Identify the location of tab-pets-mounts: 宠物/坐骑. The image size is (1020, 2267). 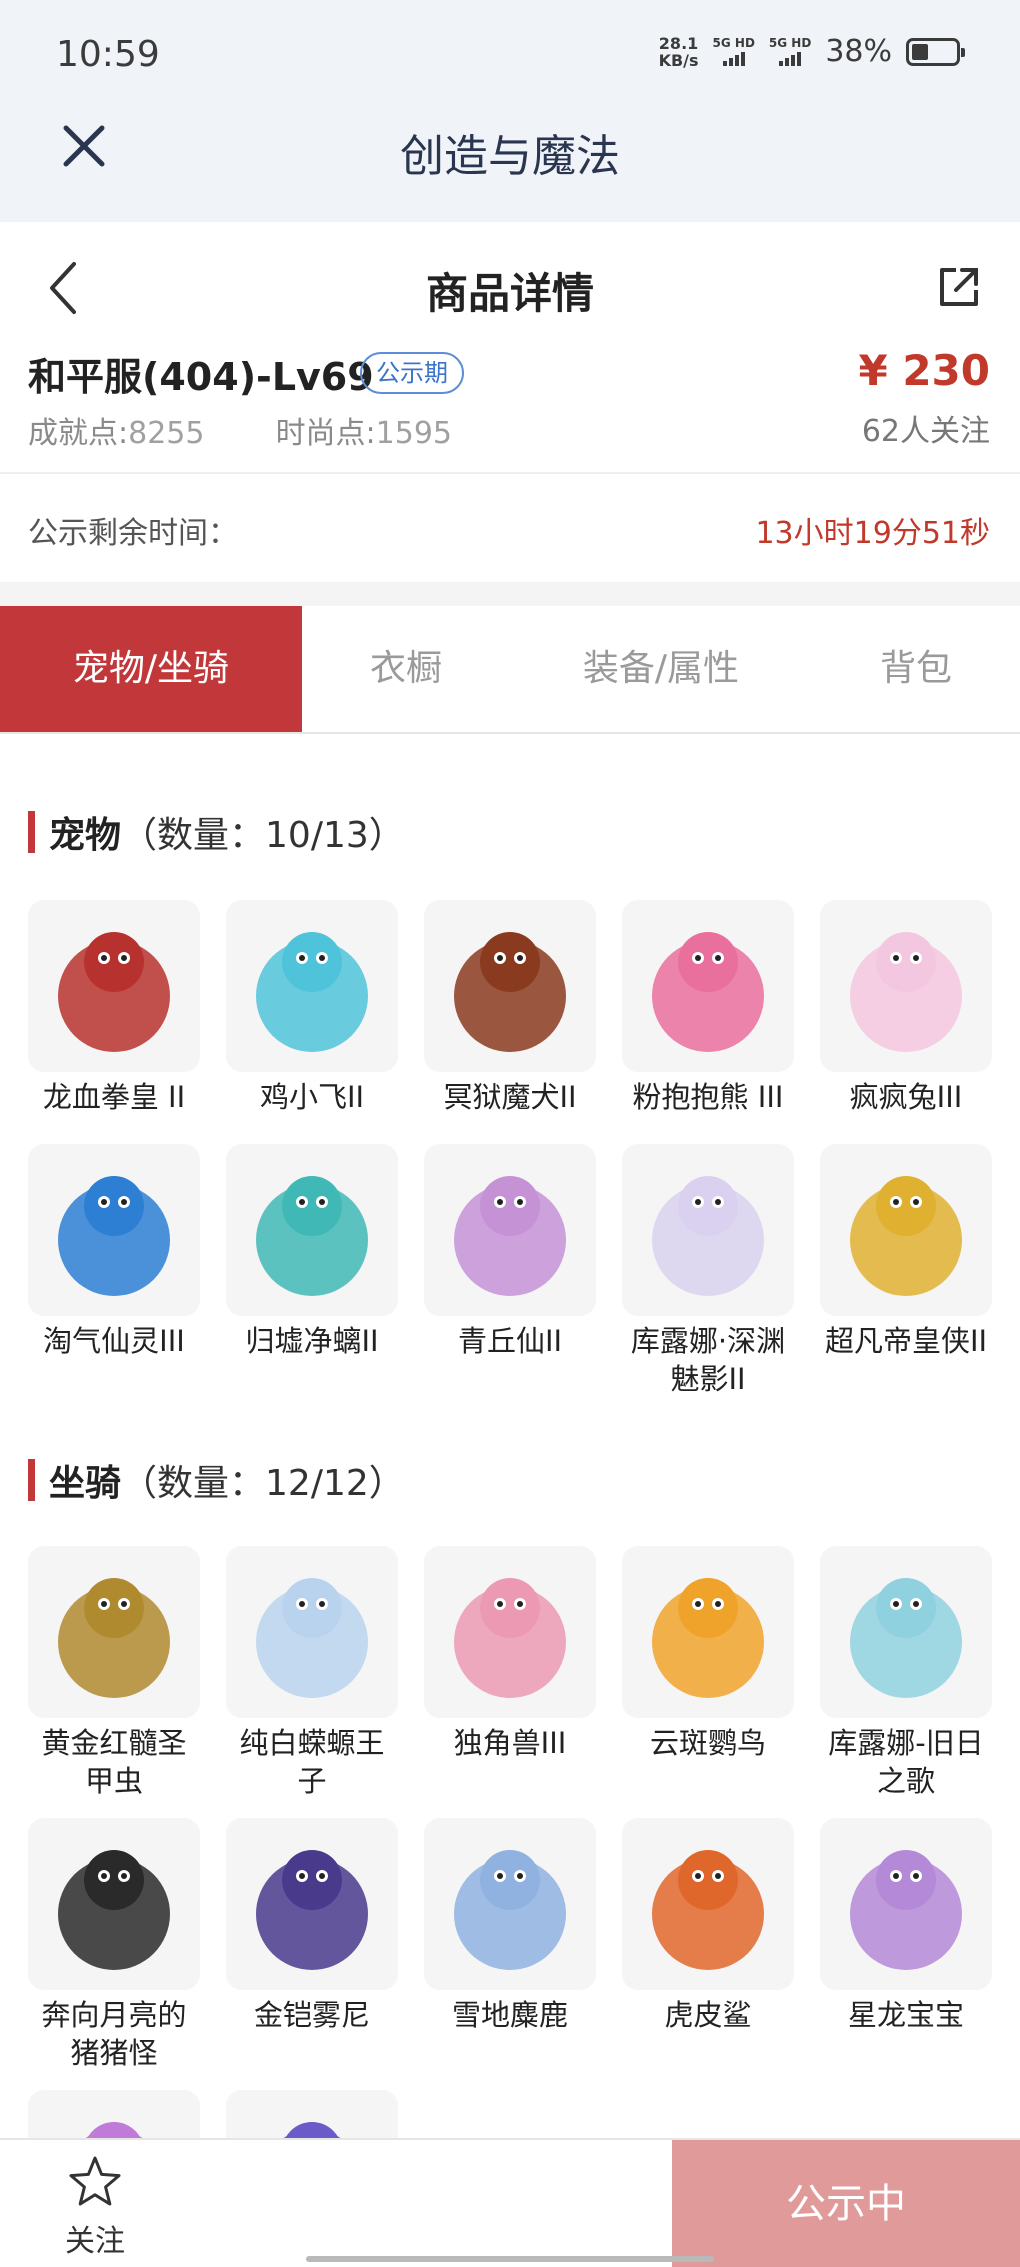
(151, 669).